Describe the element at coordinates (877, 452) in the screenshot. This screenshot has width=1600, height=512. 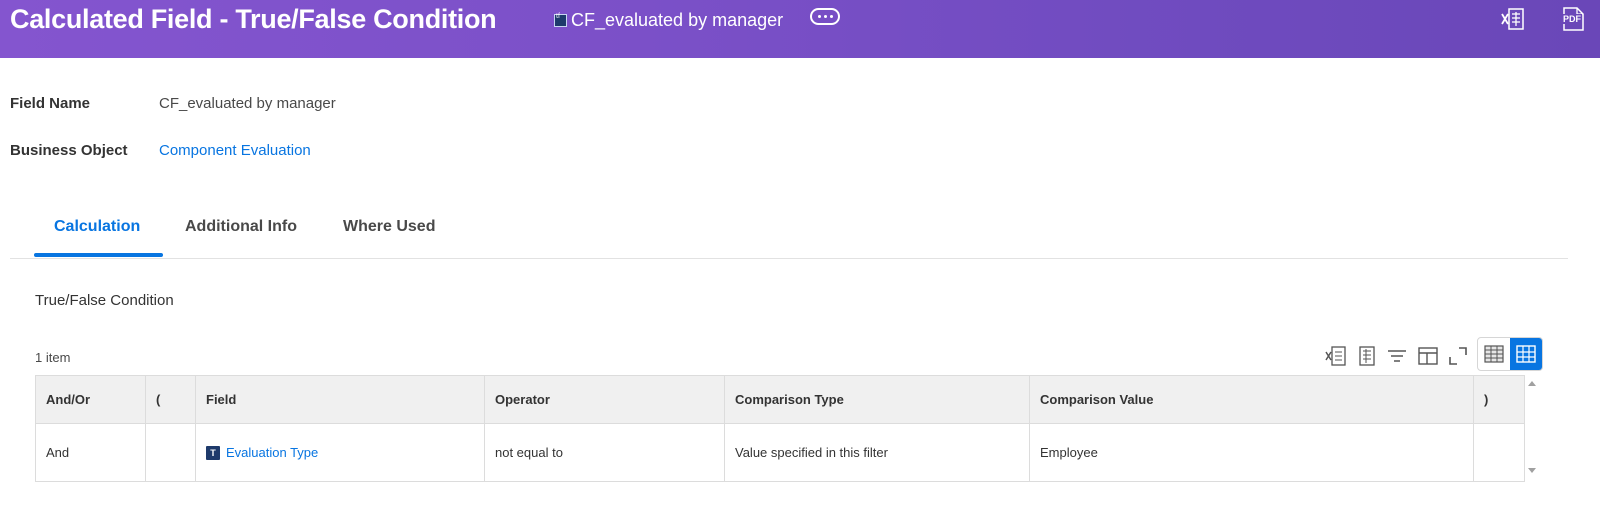
I see `cell-comparison-type: Value specified in this filter` at that location.